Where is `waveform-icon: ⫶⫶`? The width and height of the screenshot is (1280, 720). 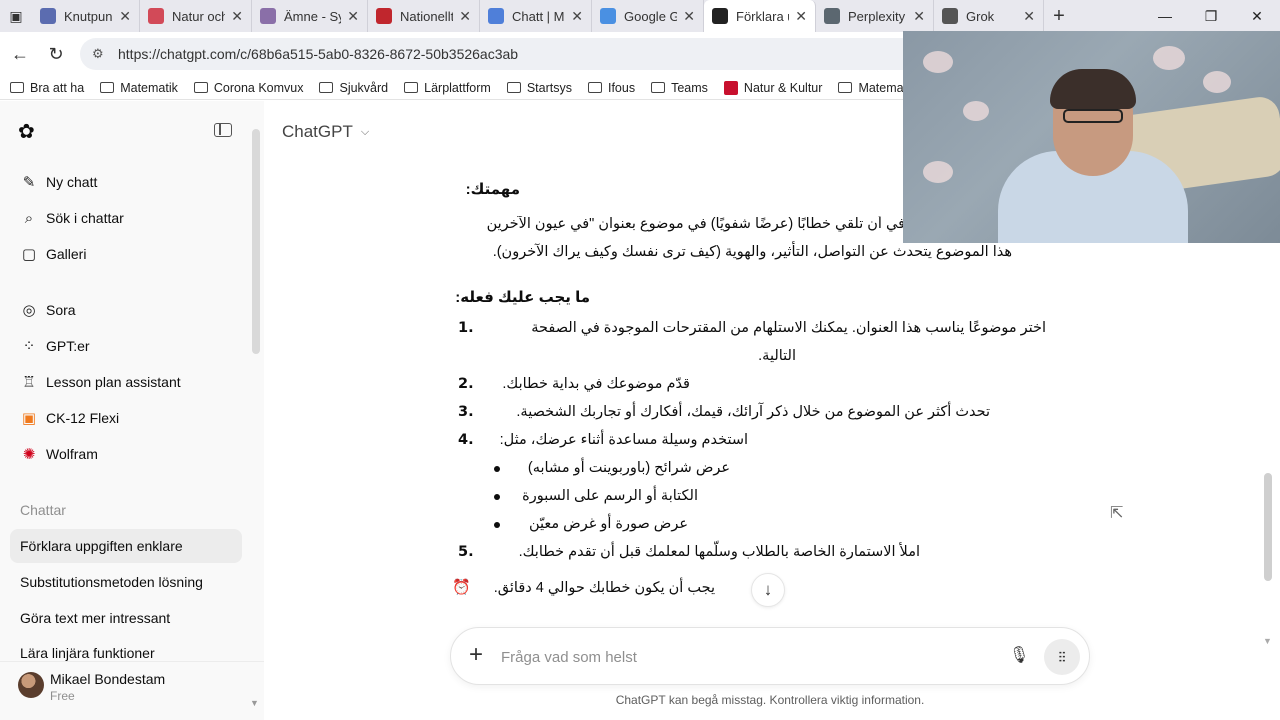
waveform-icon: ⫶⫶ is located at coordinates (1062, 656).